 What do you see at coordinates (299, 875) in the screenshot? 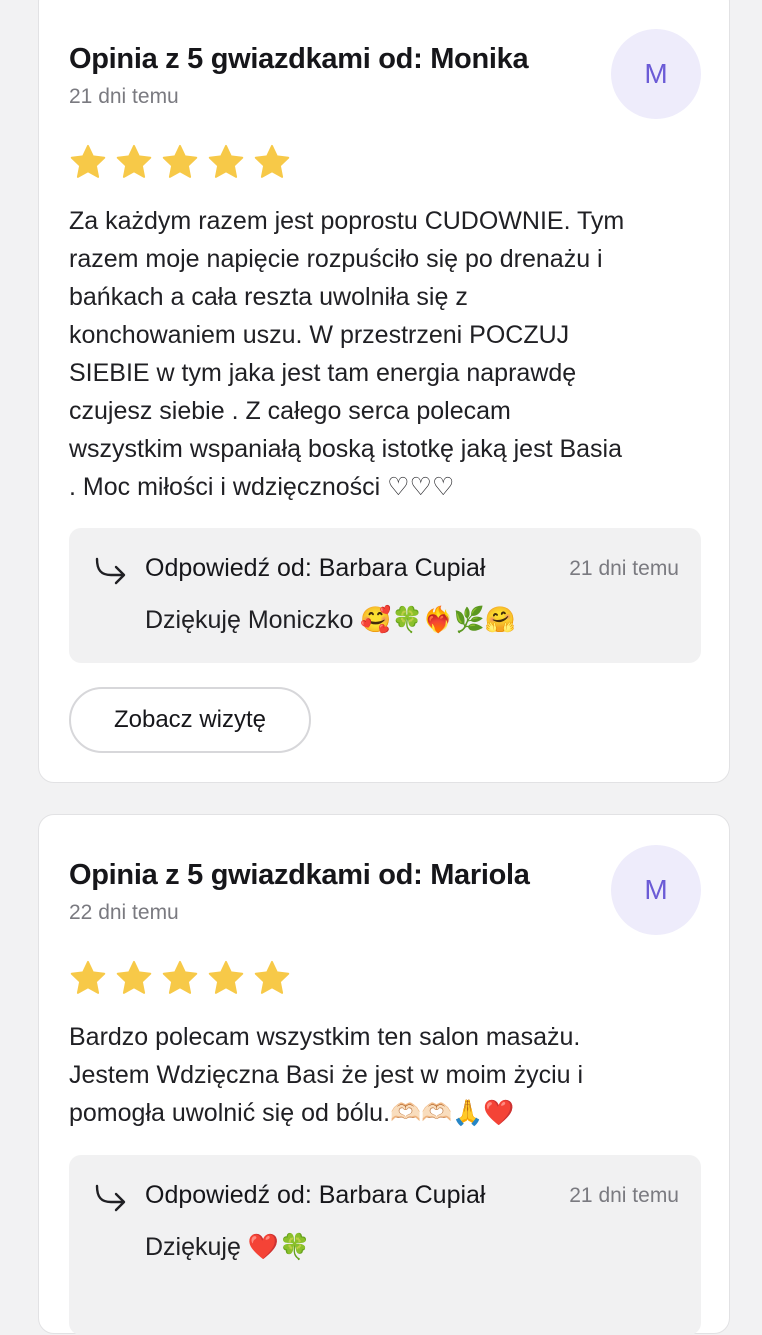
I see `review-title: Opinia z 5 gwiazdkami od: Mariola` at bounding box center [299, 875].